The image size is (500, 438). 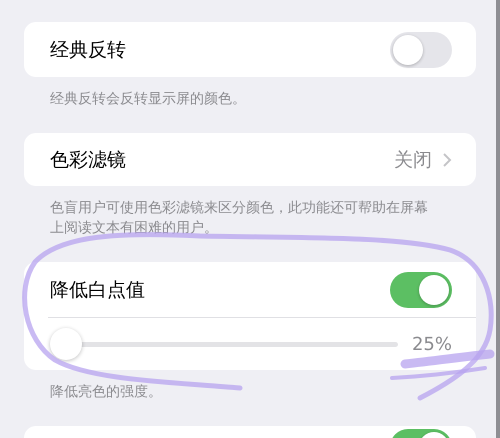 What do you see at coordinates (97, 290) in the screenshot?
I see `setting-label: 降低白点值` at bounding box center [97, 290].